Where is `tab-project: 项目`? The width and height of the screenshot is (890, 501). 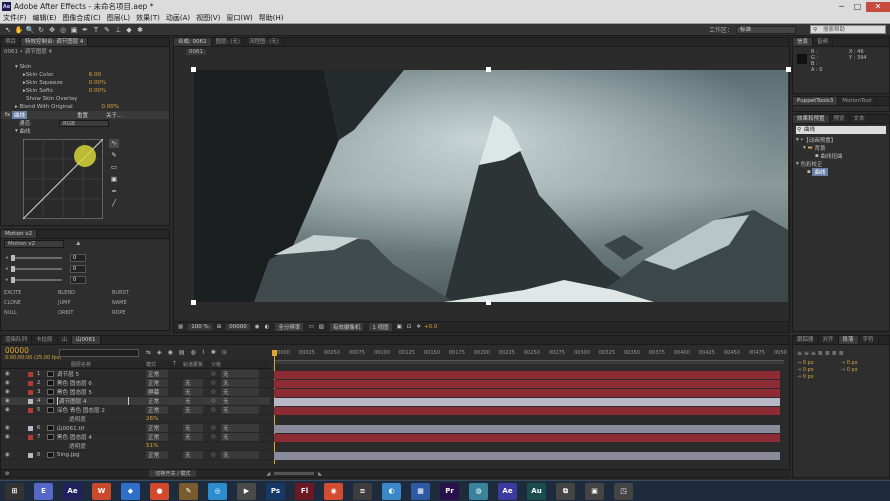
tab-project: 项目 is located at coordinates (11, 42).